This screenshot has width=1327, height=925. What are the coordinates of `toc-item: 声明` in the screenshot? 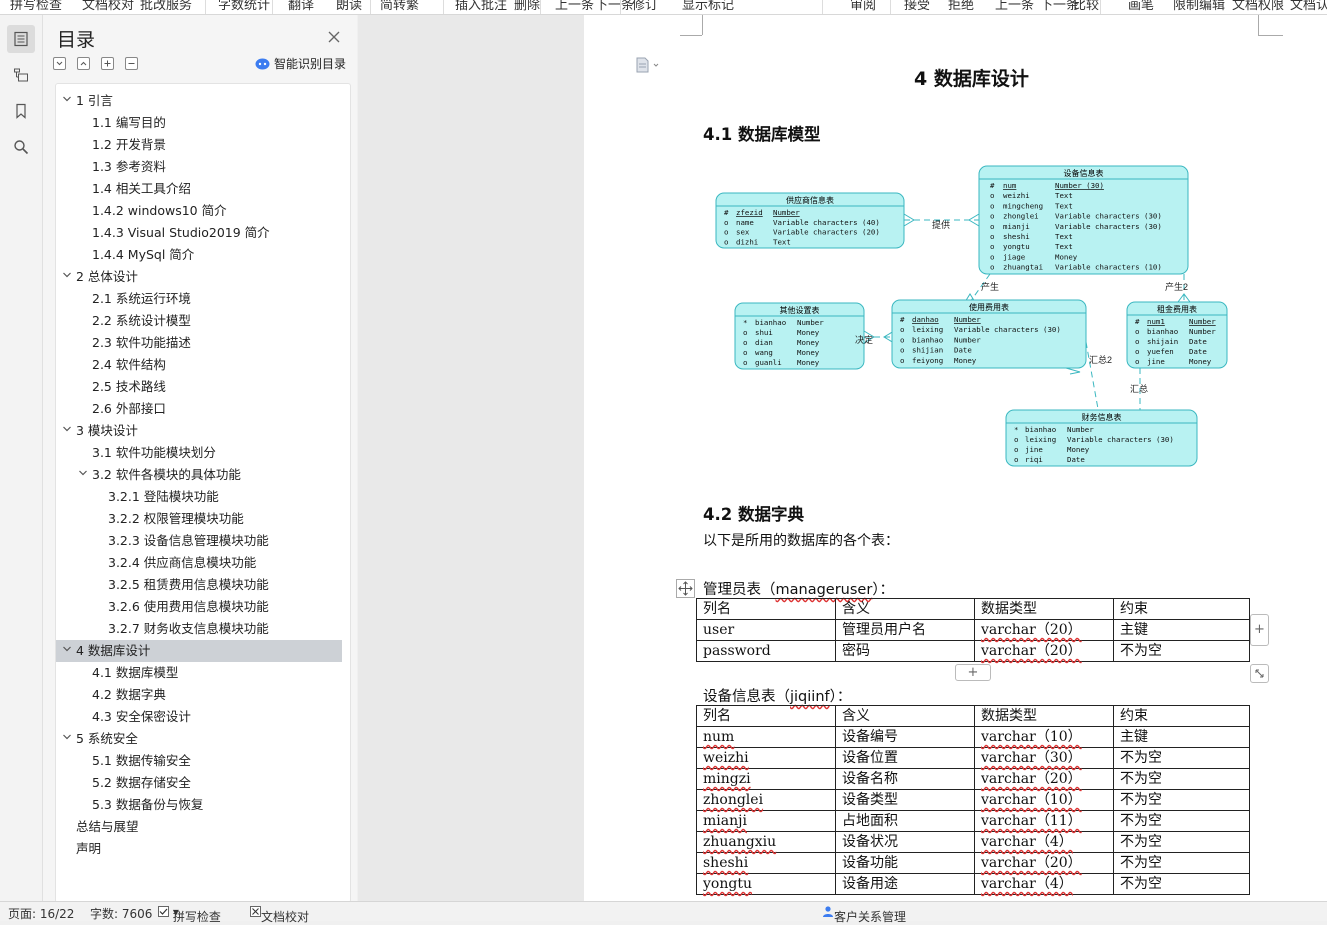 It's located at (203, 849).